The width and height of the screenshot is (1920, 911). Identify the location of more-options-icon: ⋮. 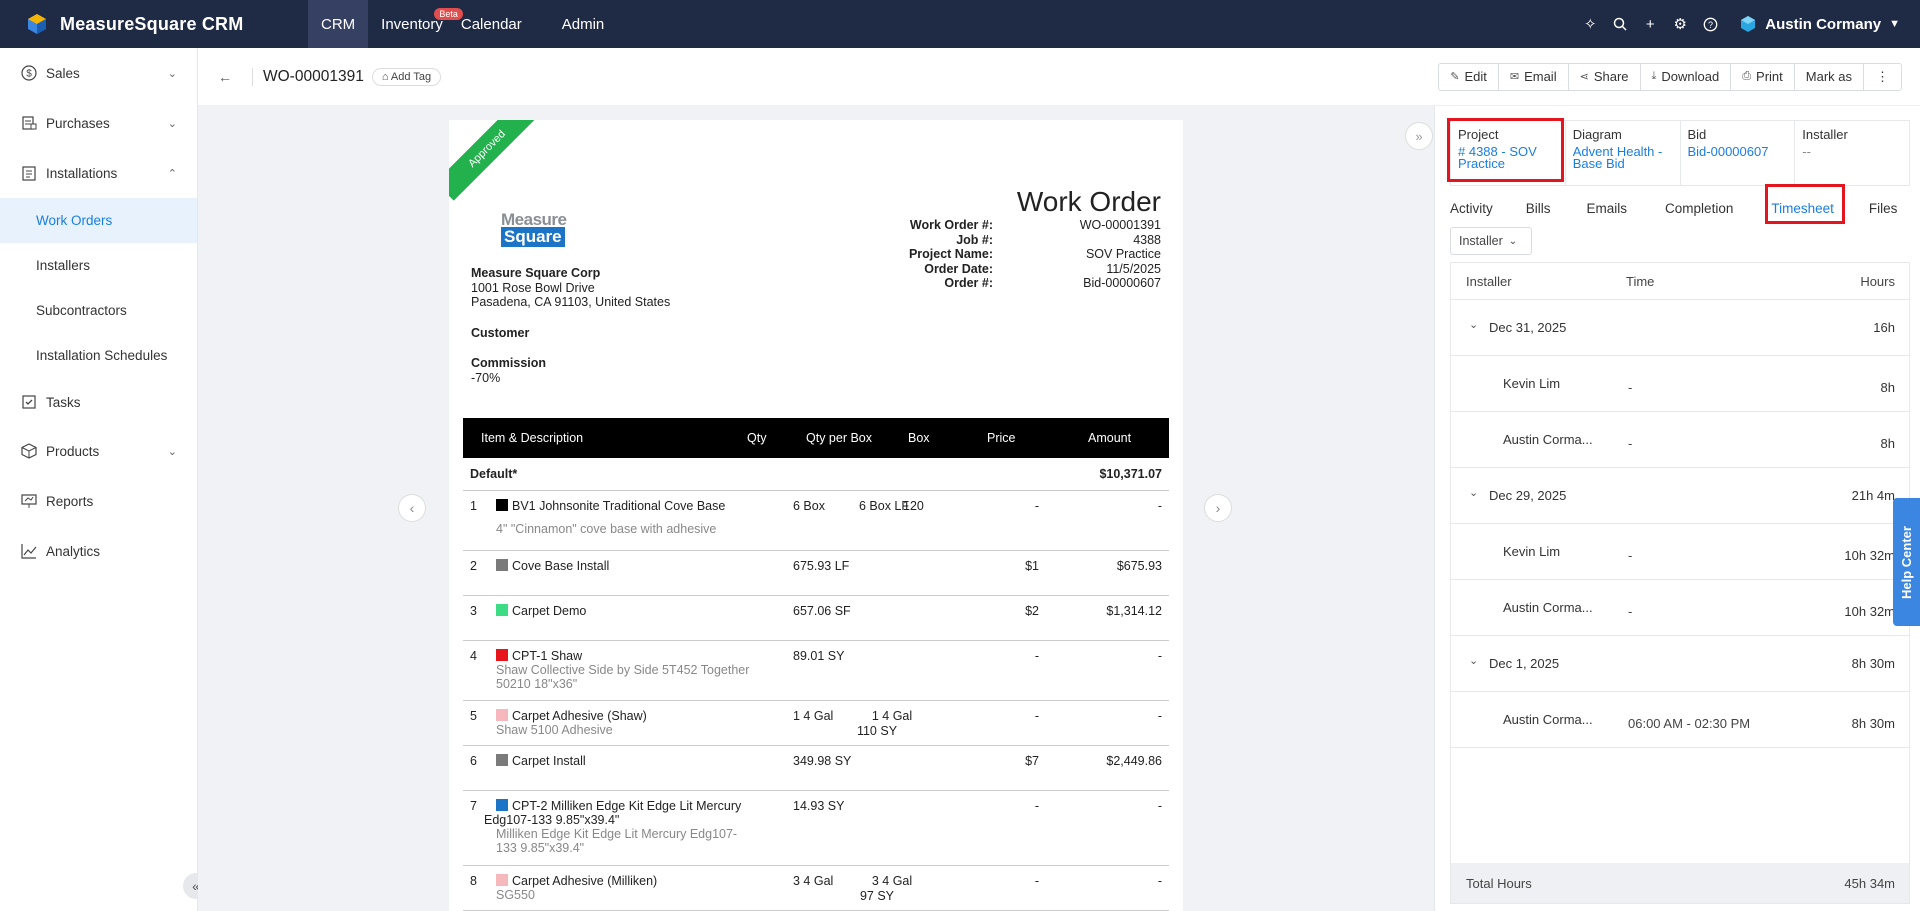
(1882, 77).